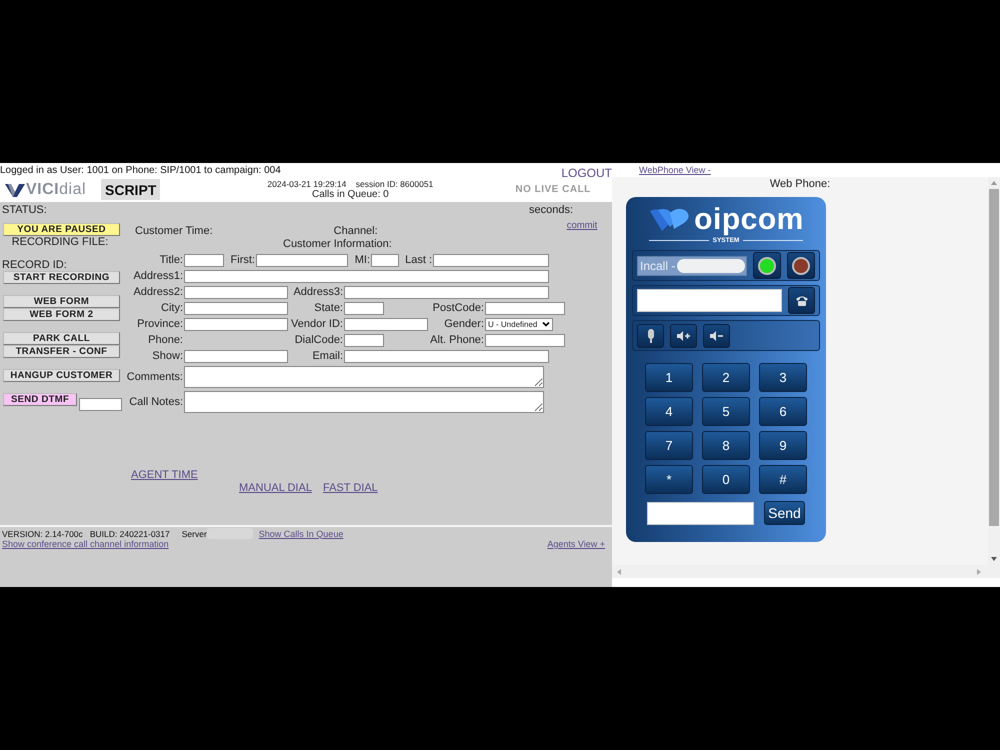 The width and height of the screenshot is (1000, 750). Describe the element at coordinates (317, 324) in the screenshot. I see `field-label: Vendor ID:` at that location.